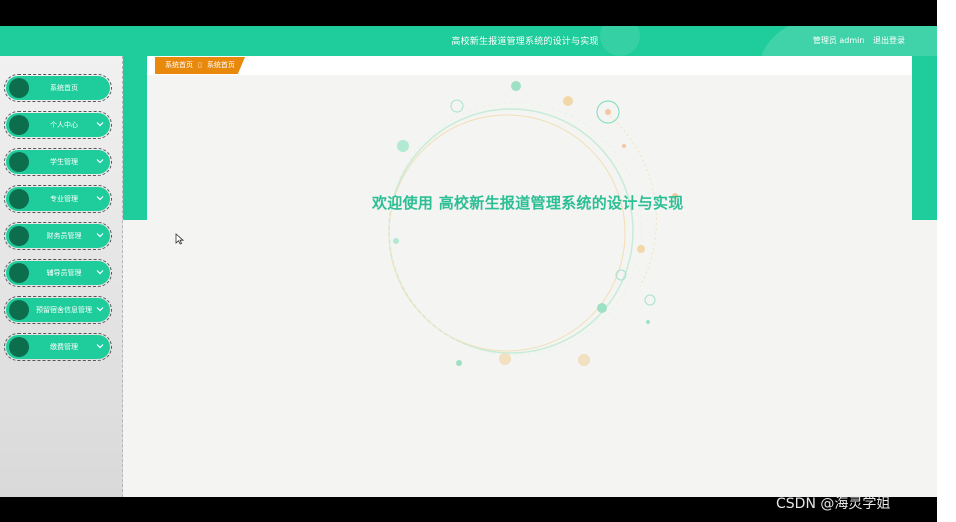  I want to click on screen-letterbox-top, so click(468, 13).